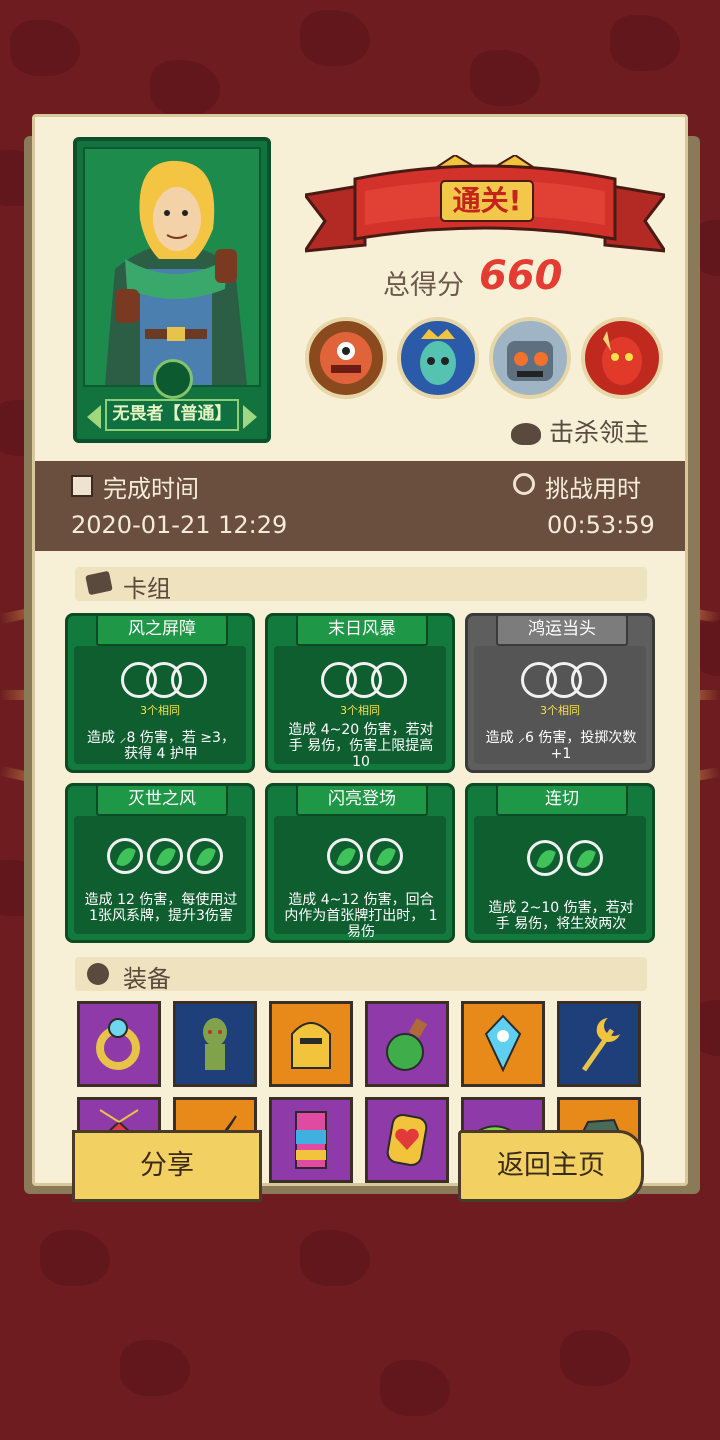  I want to click on deck-section-header: 卡组, so click(361, 585).